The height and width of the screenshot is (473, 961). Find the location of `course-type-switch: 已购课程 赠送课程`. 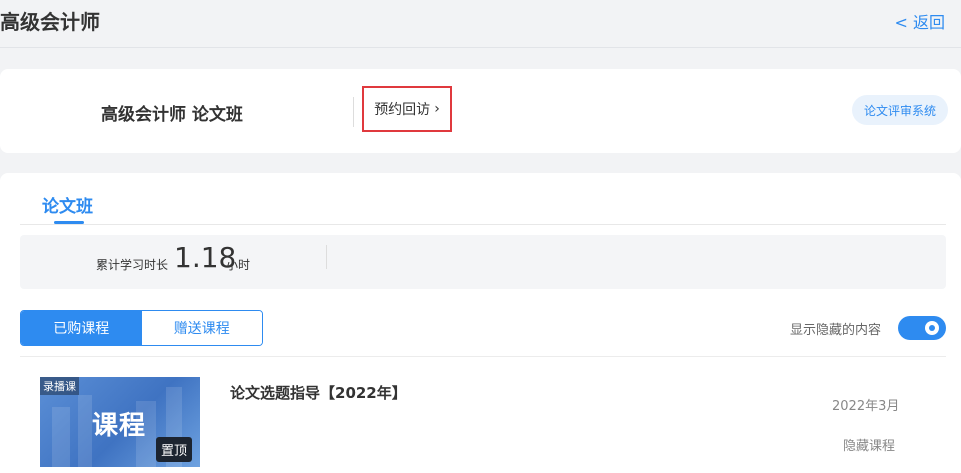

course-type-switch: 已购课程 赠送课程 is located at coordinates (141, 328).